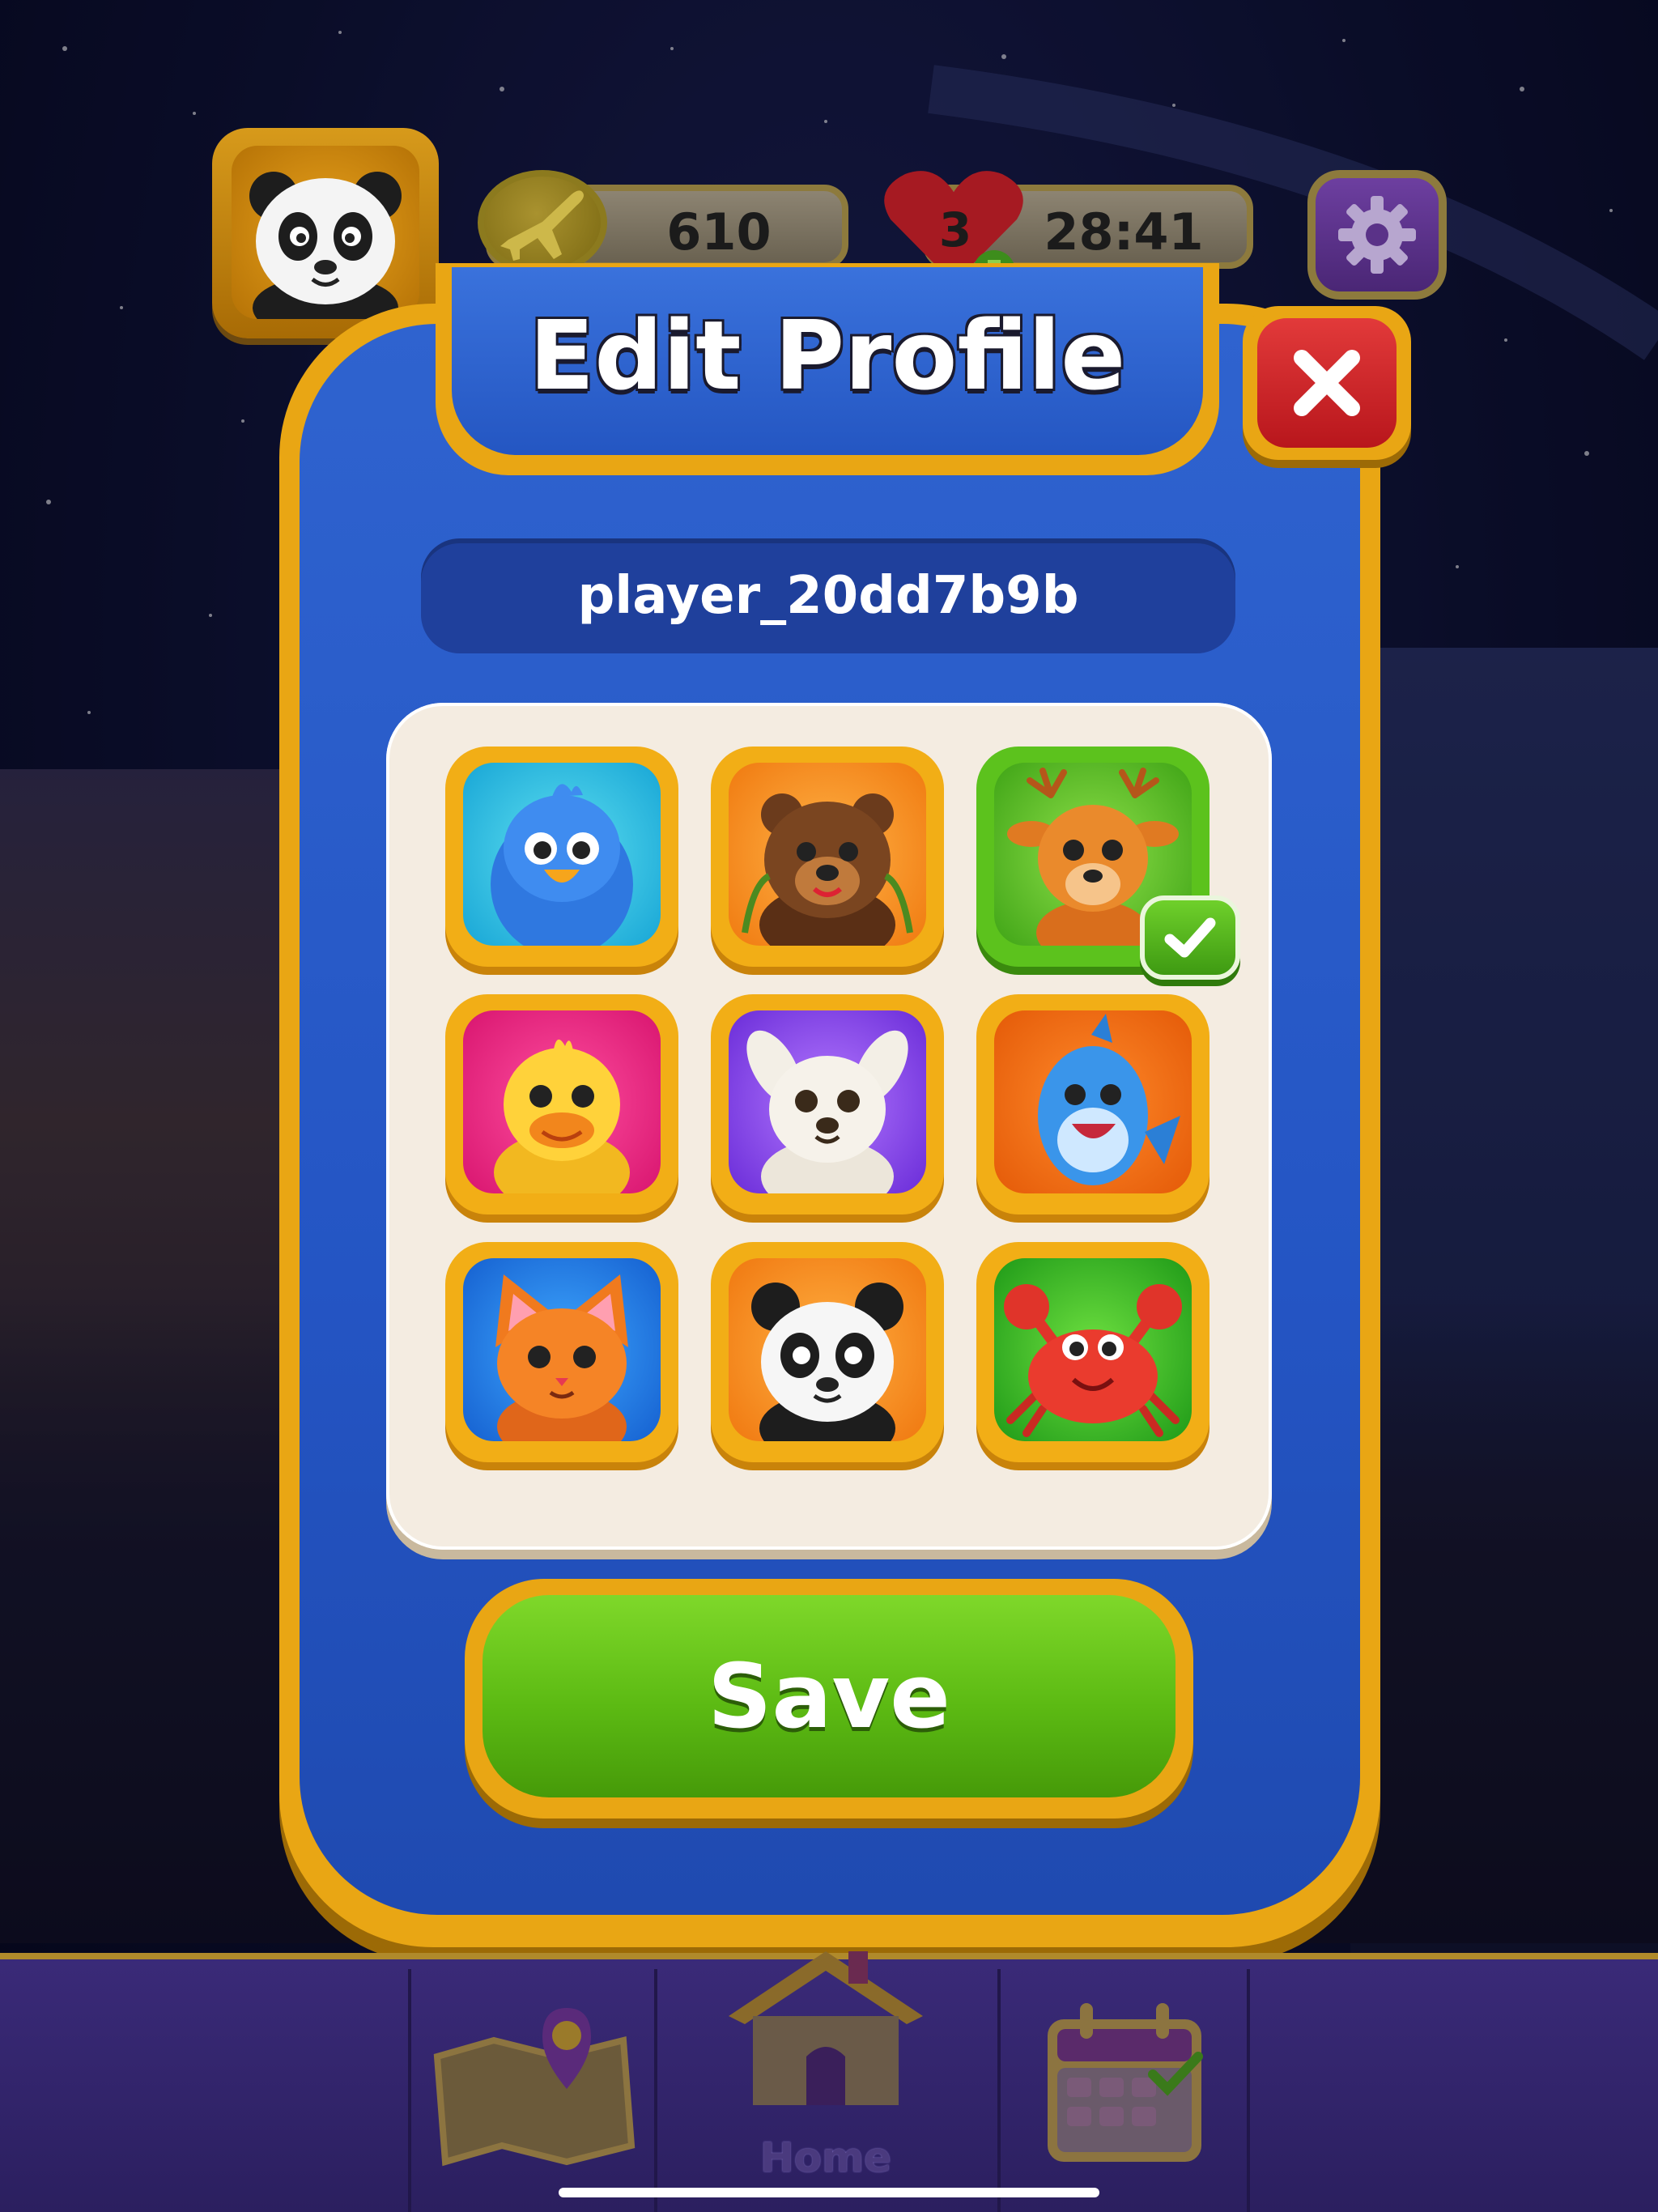  Describe the element at coordinates (827, 869) in the screenshot. I see `brown-bear-icon` at that location.